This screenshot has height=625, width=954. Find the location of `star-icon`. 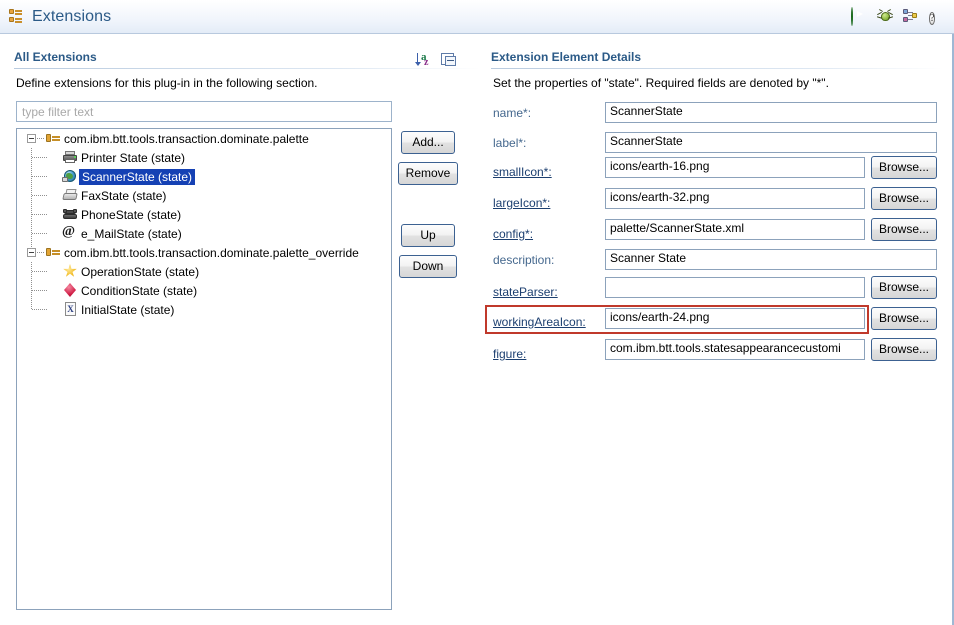

star-icon is located at coordinates (70, 271).